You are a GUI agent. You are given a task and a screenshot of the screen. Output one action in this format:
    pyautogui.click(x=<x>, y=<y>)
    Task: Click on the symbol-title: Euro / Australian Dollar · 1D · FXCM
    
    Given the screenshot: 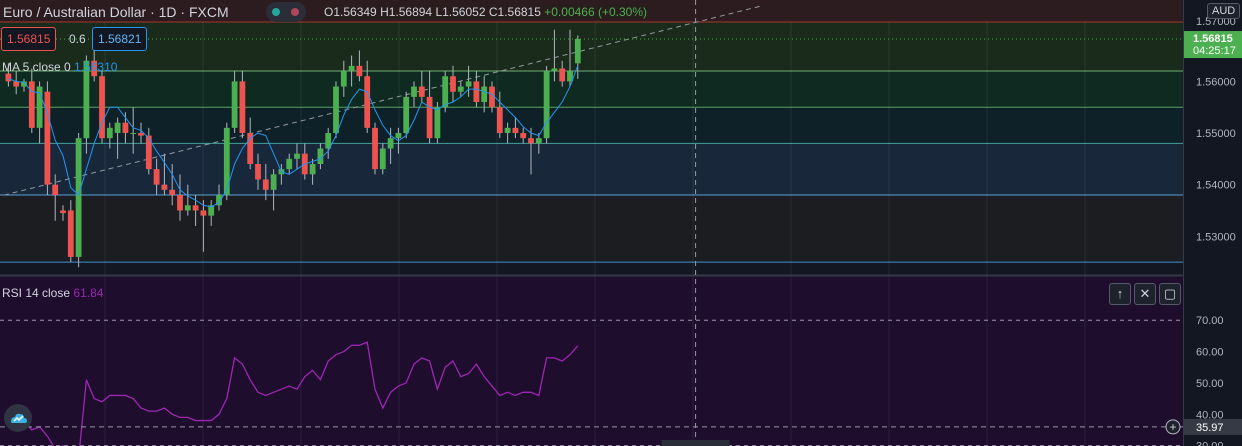 What is the action you would take?
    pyautogui.click(x=116, y=12)
    